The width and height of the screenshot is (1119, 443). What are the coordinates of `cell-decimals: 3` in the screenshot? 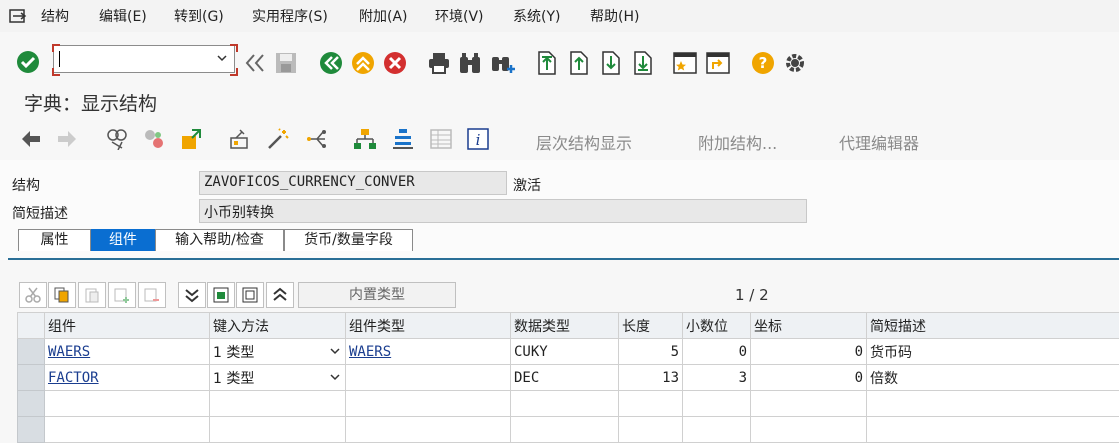 It's located at (717, 378).